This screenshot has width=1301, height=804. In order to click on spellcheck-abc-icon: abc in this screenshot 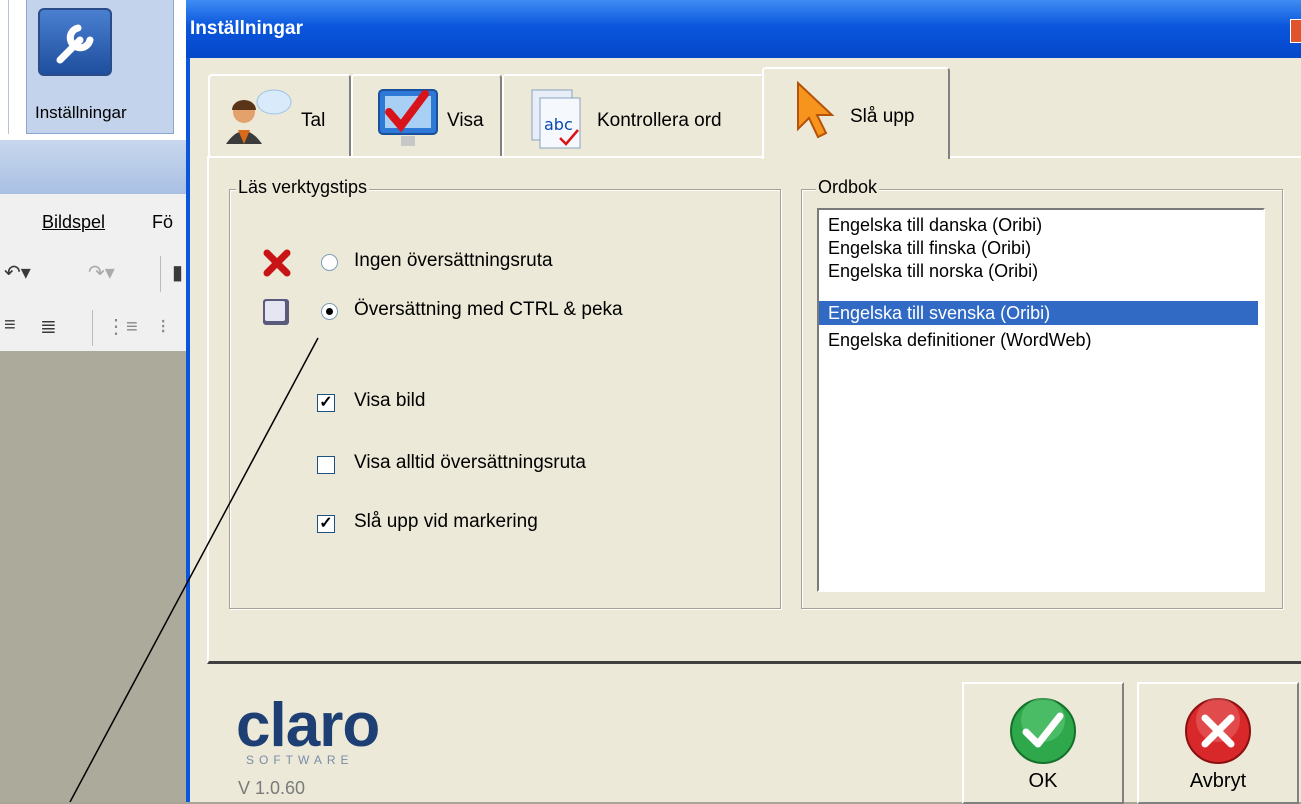, I will do `click(563, 124)`.